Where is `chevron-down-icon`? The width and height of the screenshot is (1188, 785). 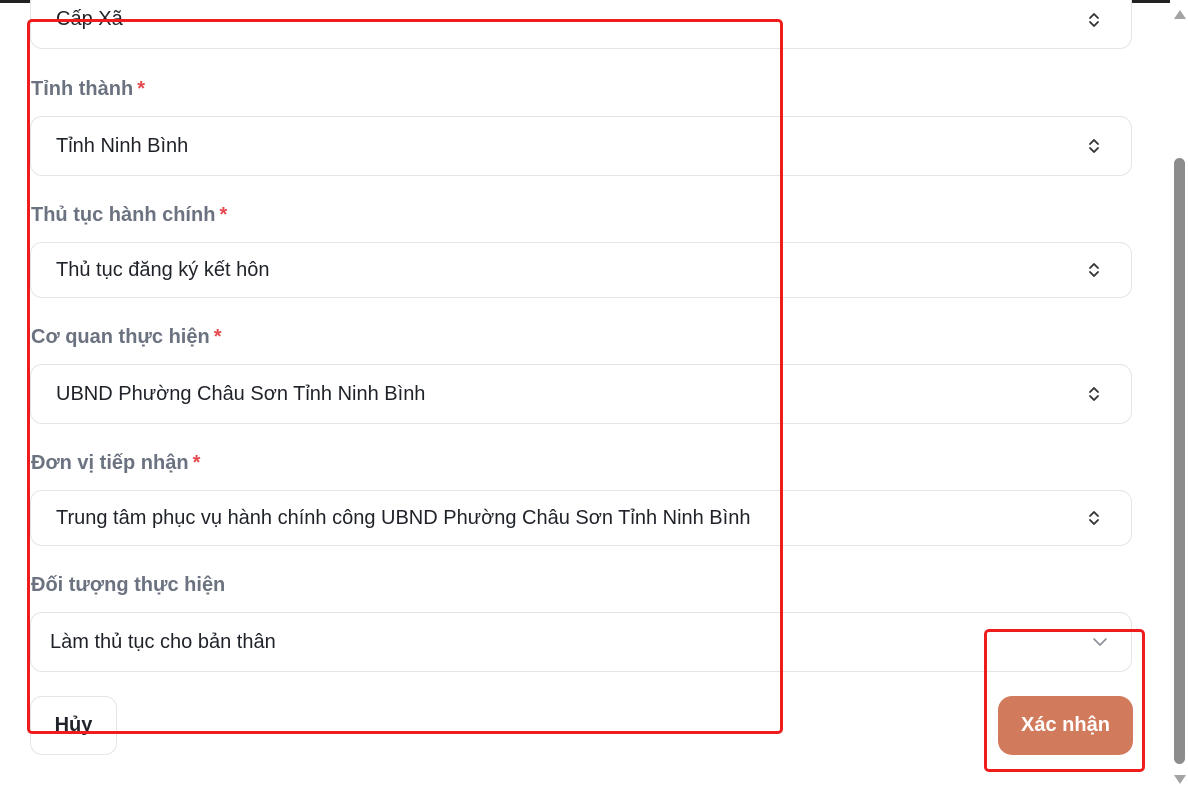 chevron-down-icon is located at coordinates (1100, 642).